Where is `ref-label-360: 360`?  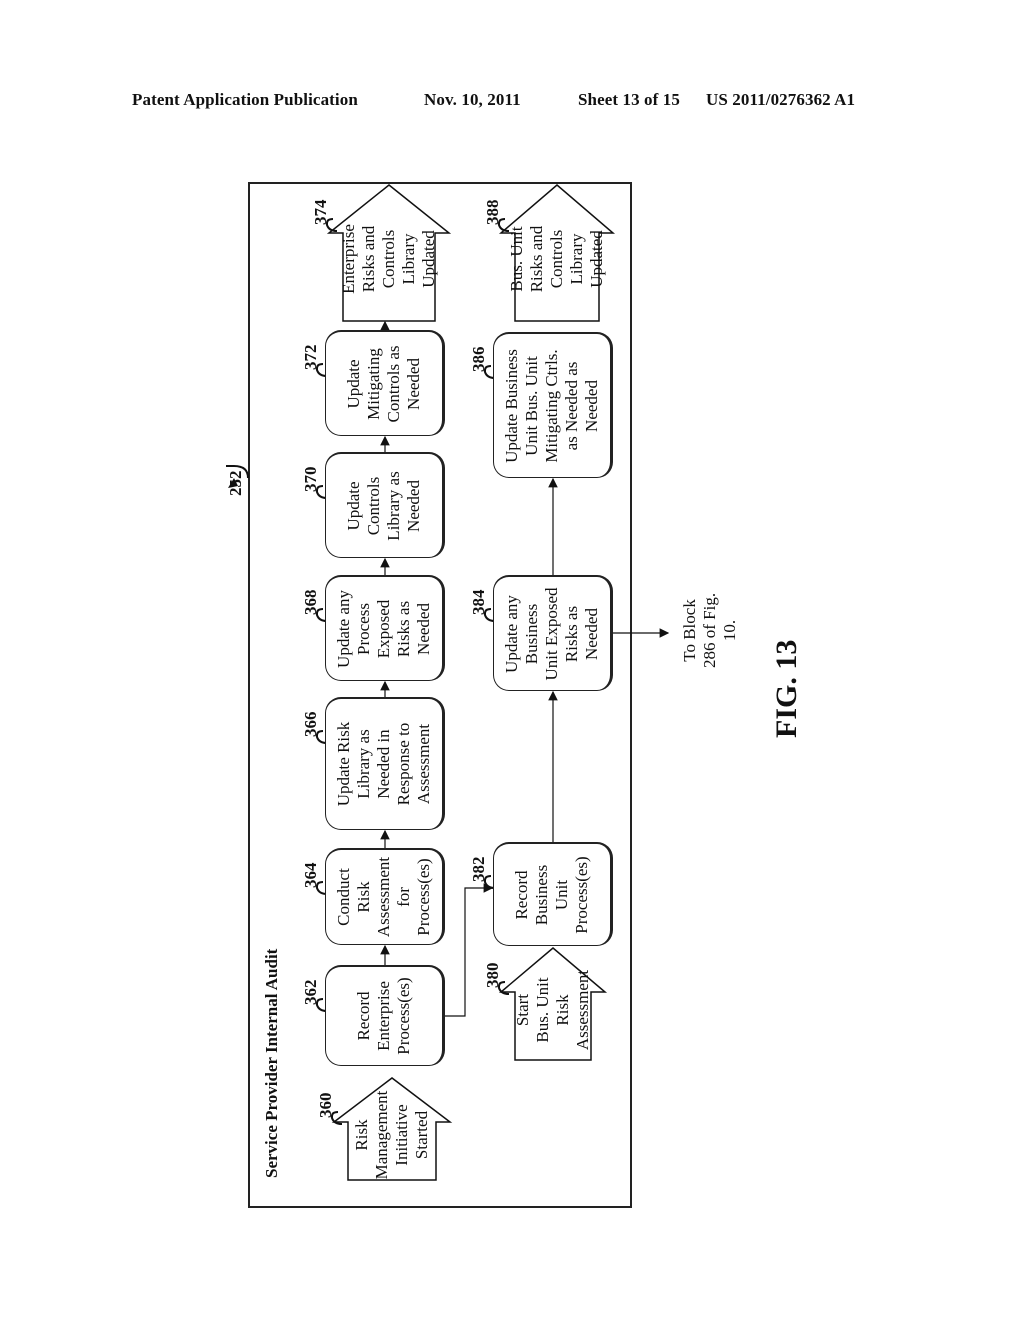 ref-label-360: 360 is located at coordinates (325, 1105).